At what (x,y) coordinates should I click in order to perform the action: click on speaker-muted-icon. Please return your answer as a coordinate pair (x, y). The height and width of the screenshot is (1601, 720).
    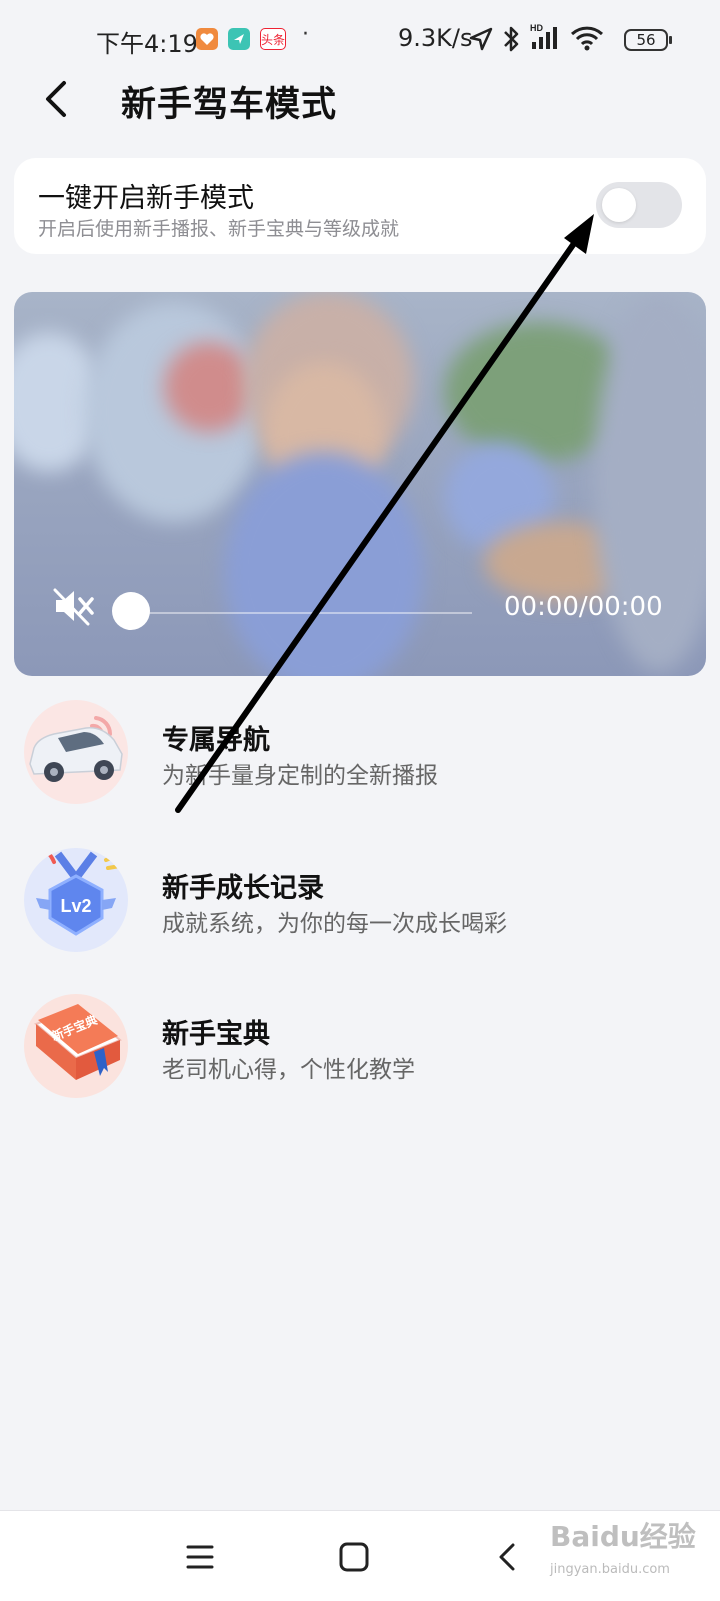
    Looking at the image, I should click on (73, 607).